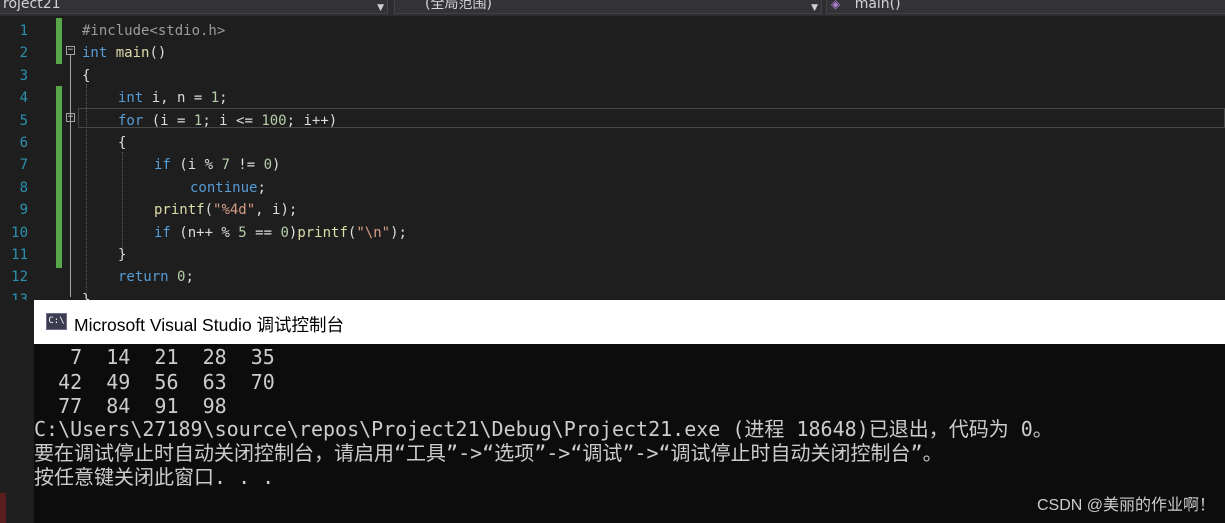  Describe the element at coordinates (23, 143) in the screenshot. I see `line-number: 6` at that location.